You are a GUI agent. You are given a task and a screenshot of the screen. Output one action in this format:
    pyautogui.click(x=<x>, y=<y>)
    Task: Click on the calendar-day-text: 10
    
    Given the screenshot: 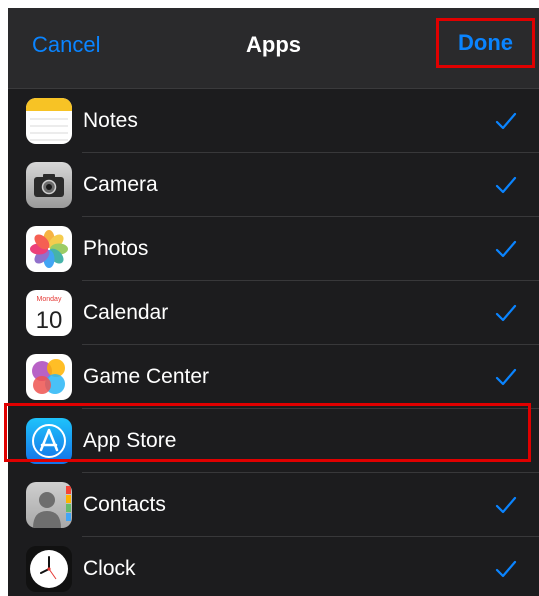 What is the action you would take?
    pyautogui.click(x=49, y=320)
    